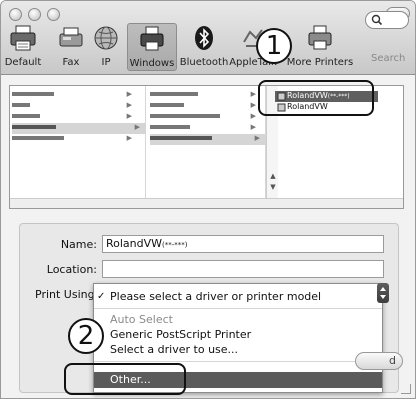  I want to click on browser-column-hosts: ▶ ▶ ▶ ▶ ▶, so click(207, 143).